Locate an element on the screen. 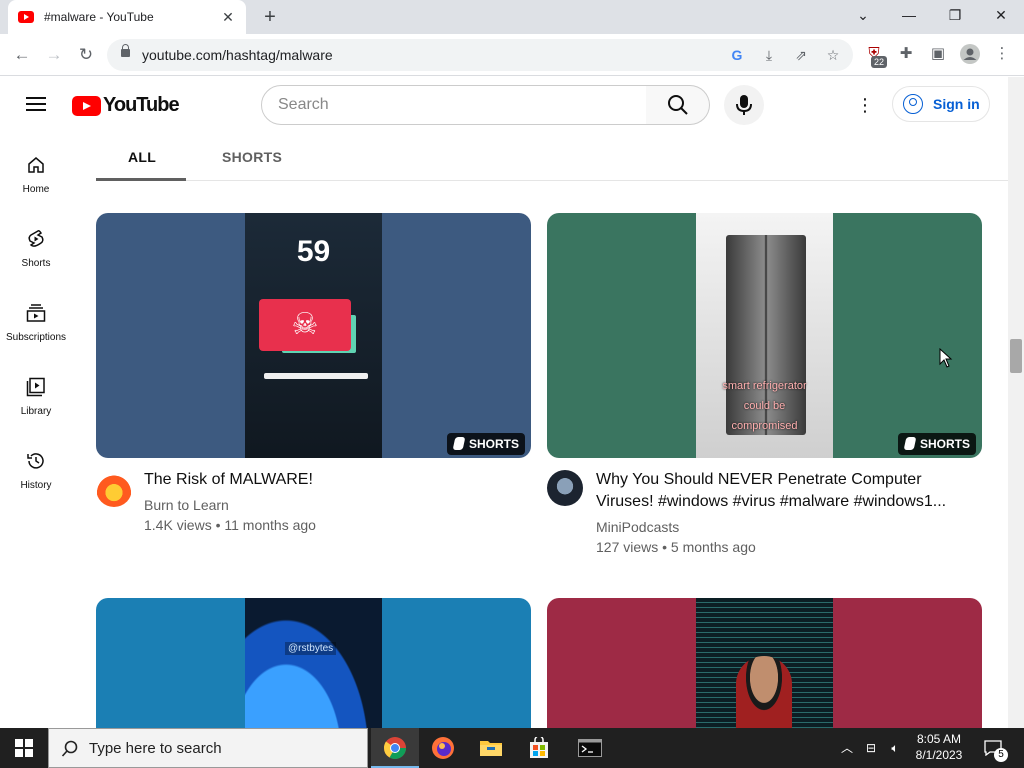 Image resolution: width=1024 pixels, height=768 pixels. page-scrollbar is located at coordinates (1016, 402).